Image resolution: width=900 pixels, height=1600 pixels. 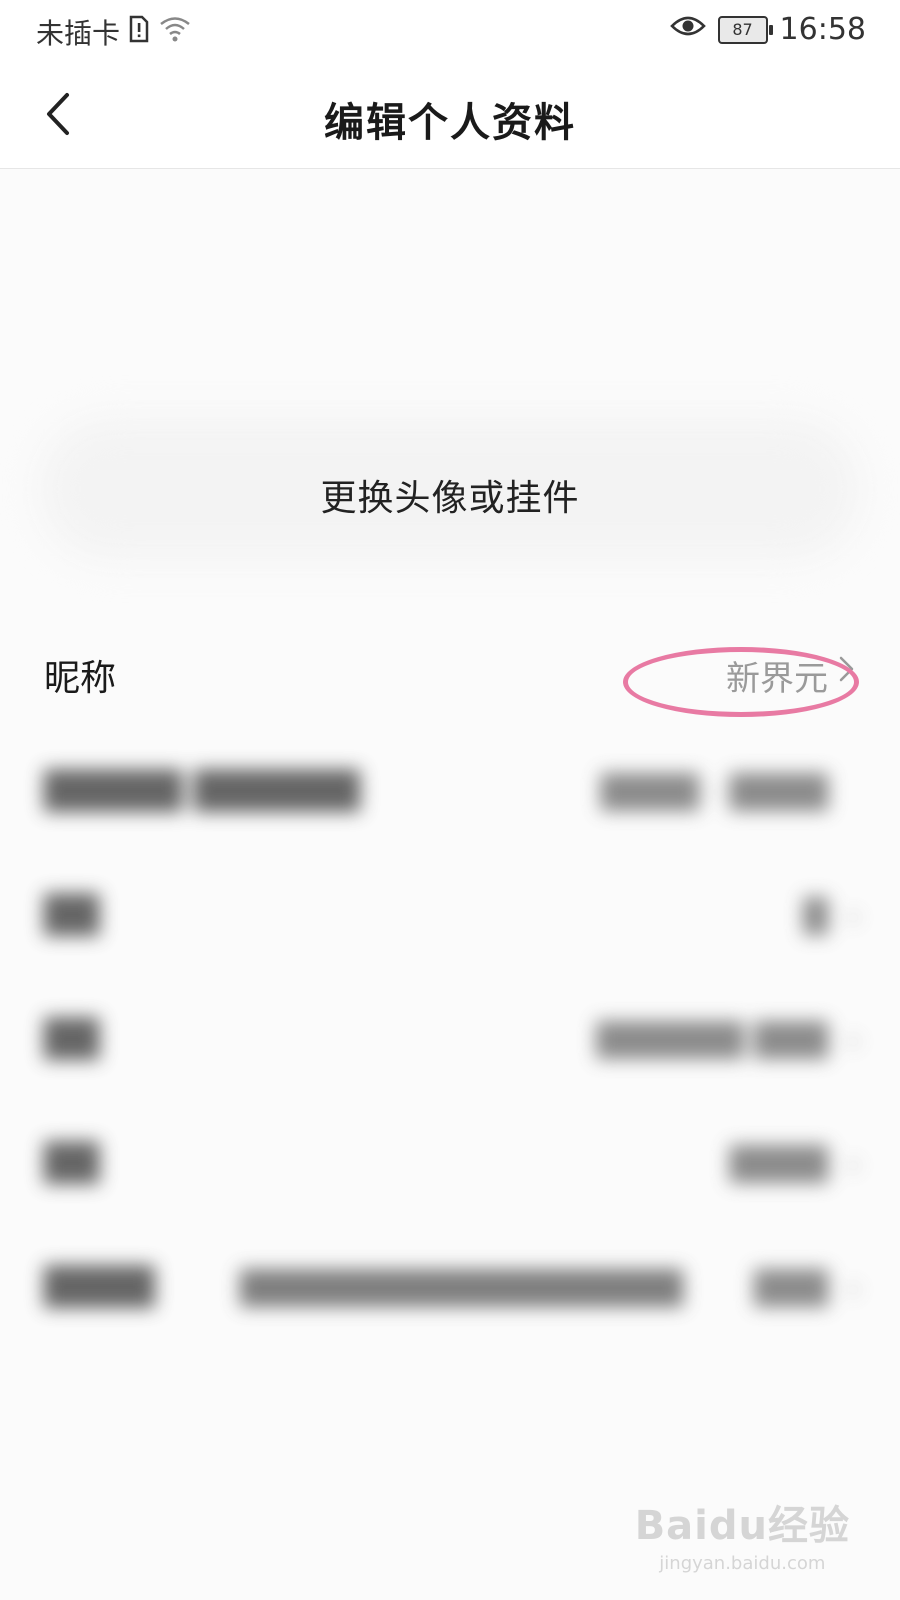 What do you see at coordinates (175, 32) in the screenshot?
I see `wifi-icon` at bounding box center [175, 32].